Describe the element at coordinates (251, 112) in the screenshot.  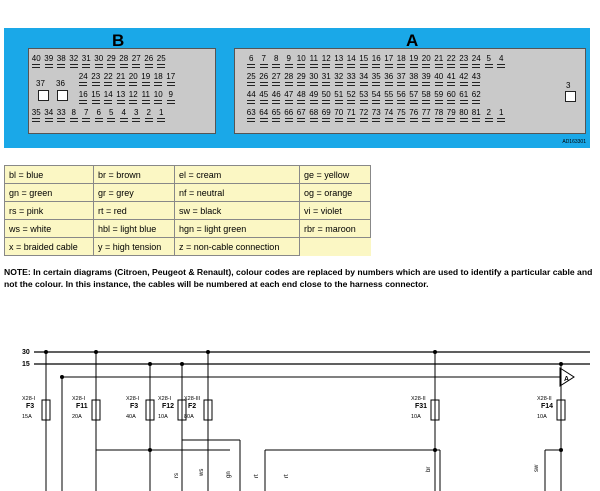
I see `pin-number: 63` at that location.